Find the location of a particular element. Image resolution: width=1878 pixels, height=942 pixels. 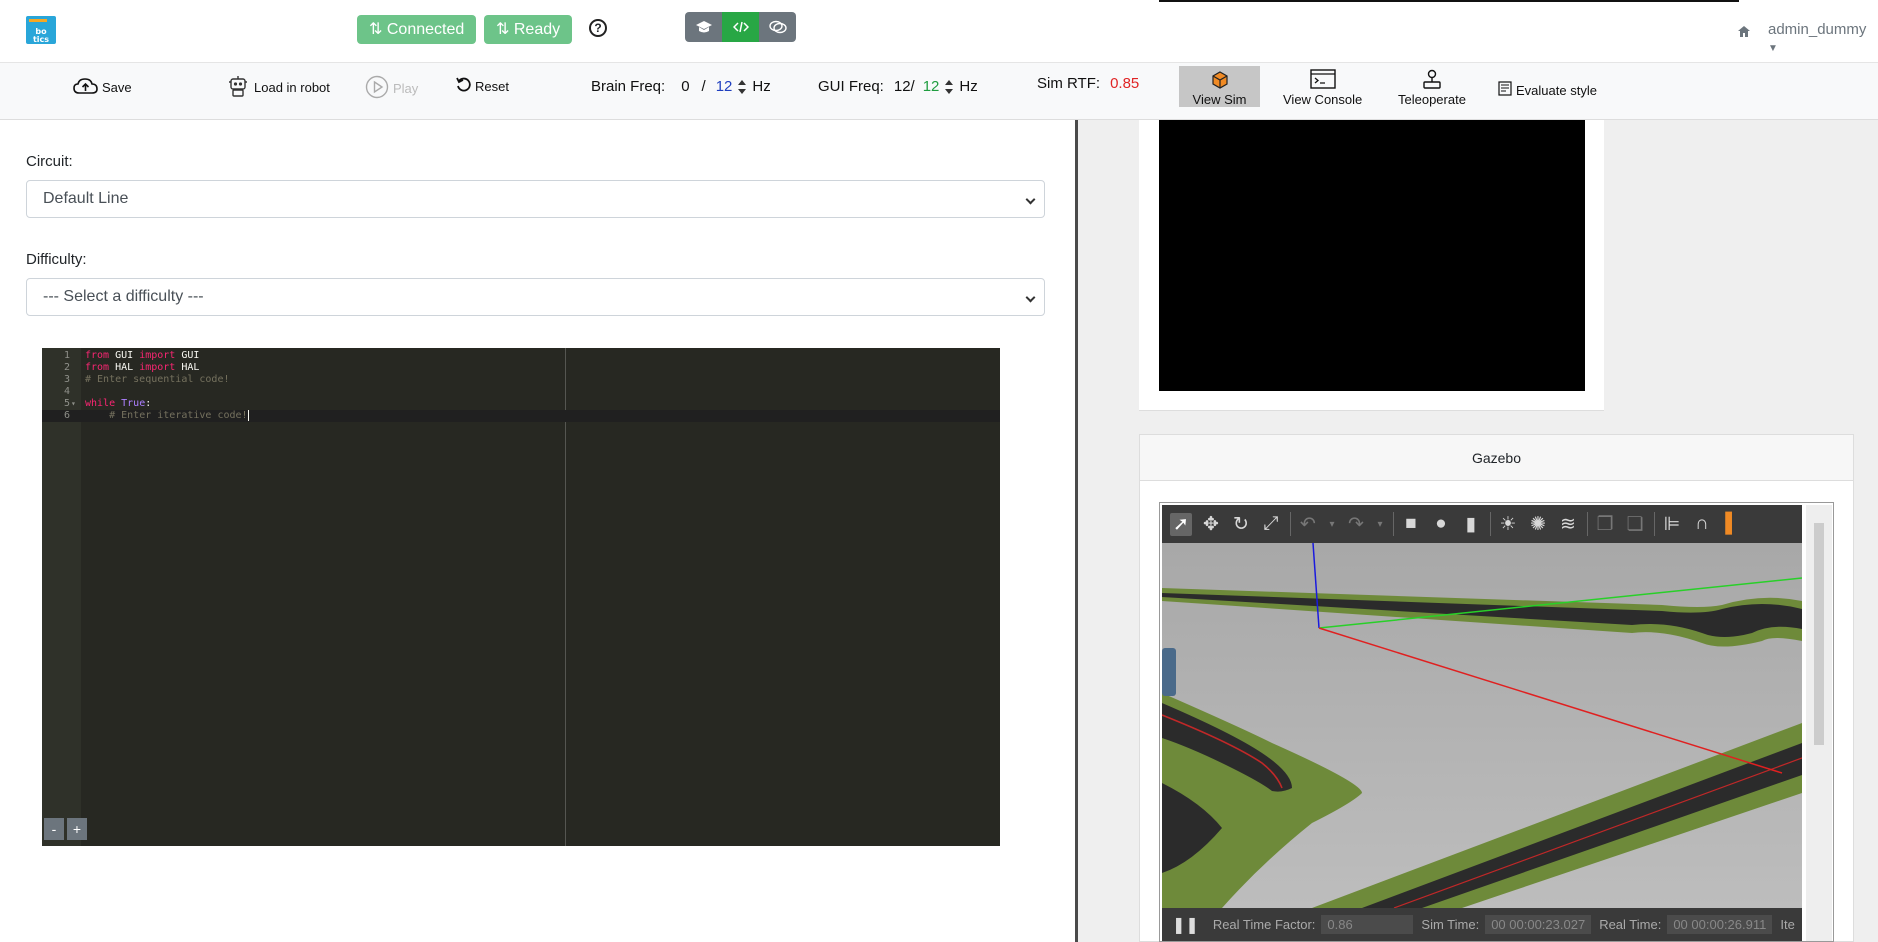

chevron-down-icon is located at coordinates (1030, 199).